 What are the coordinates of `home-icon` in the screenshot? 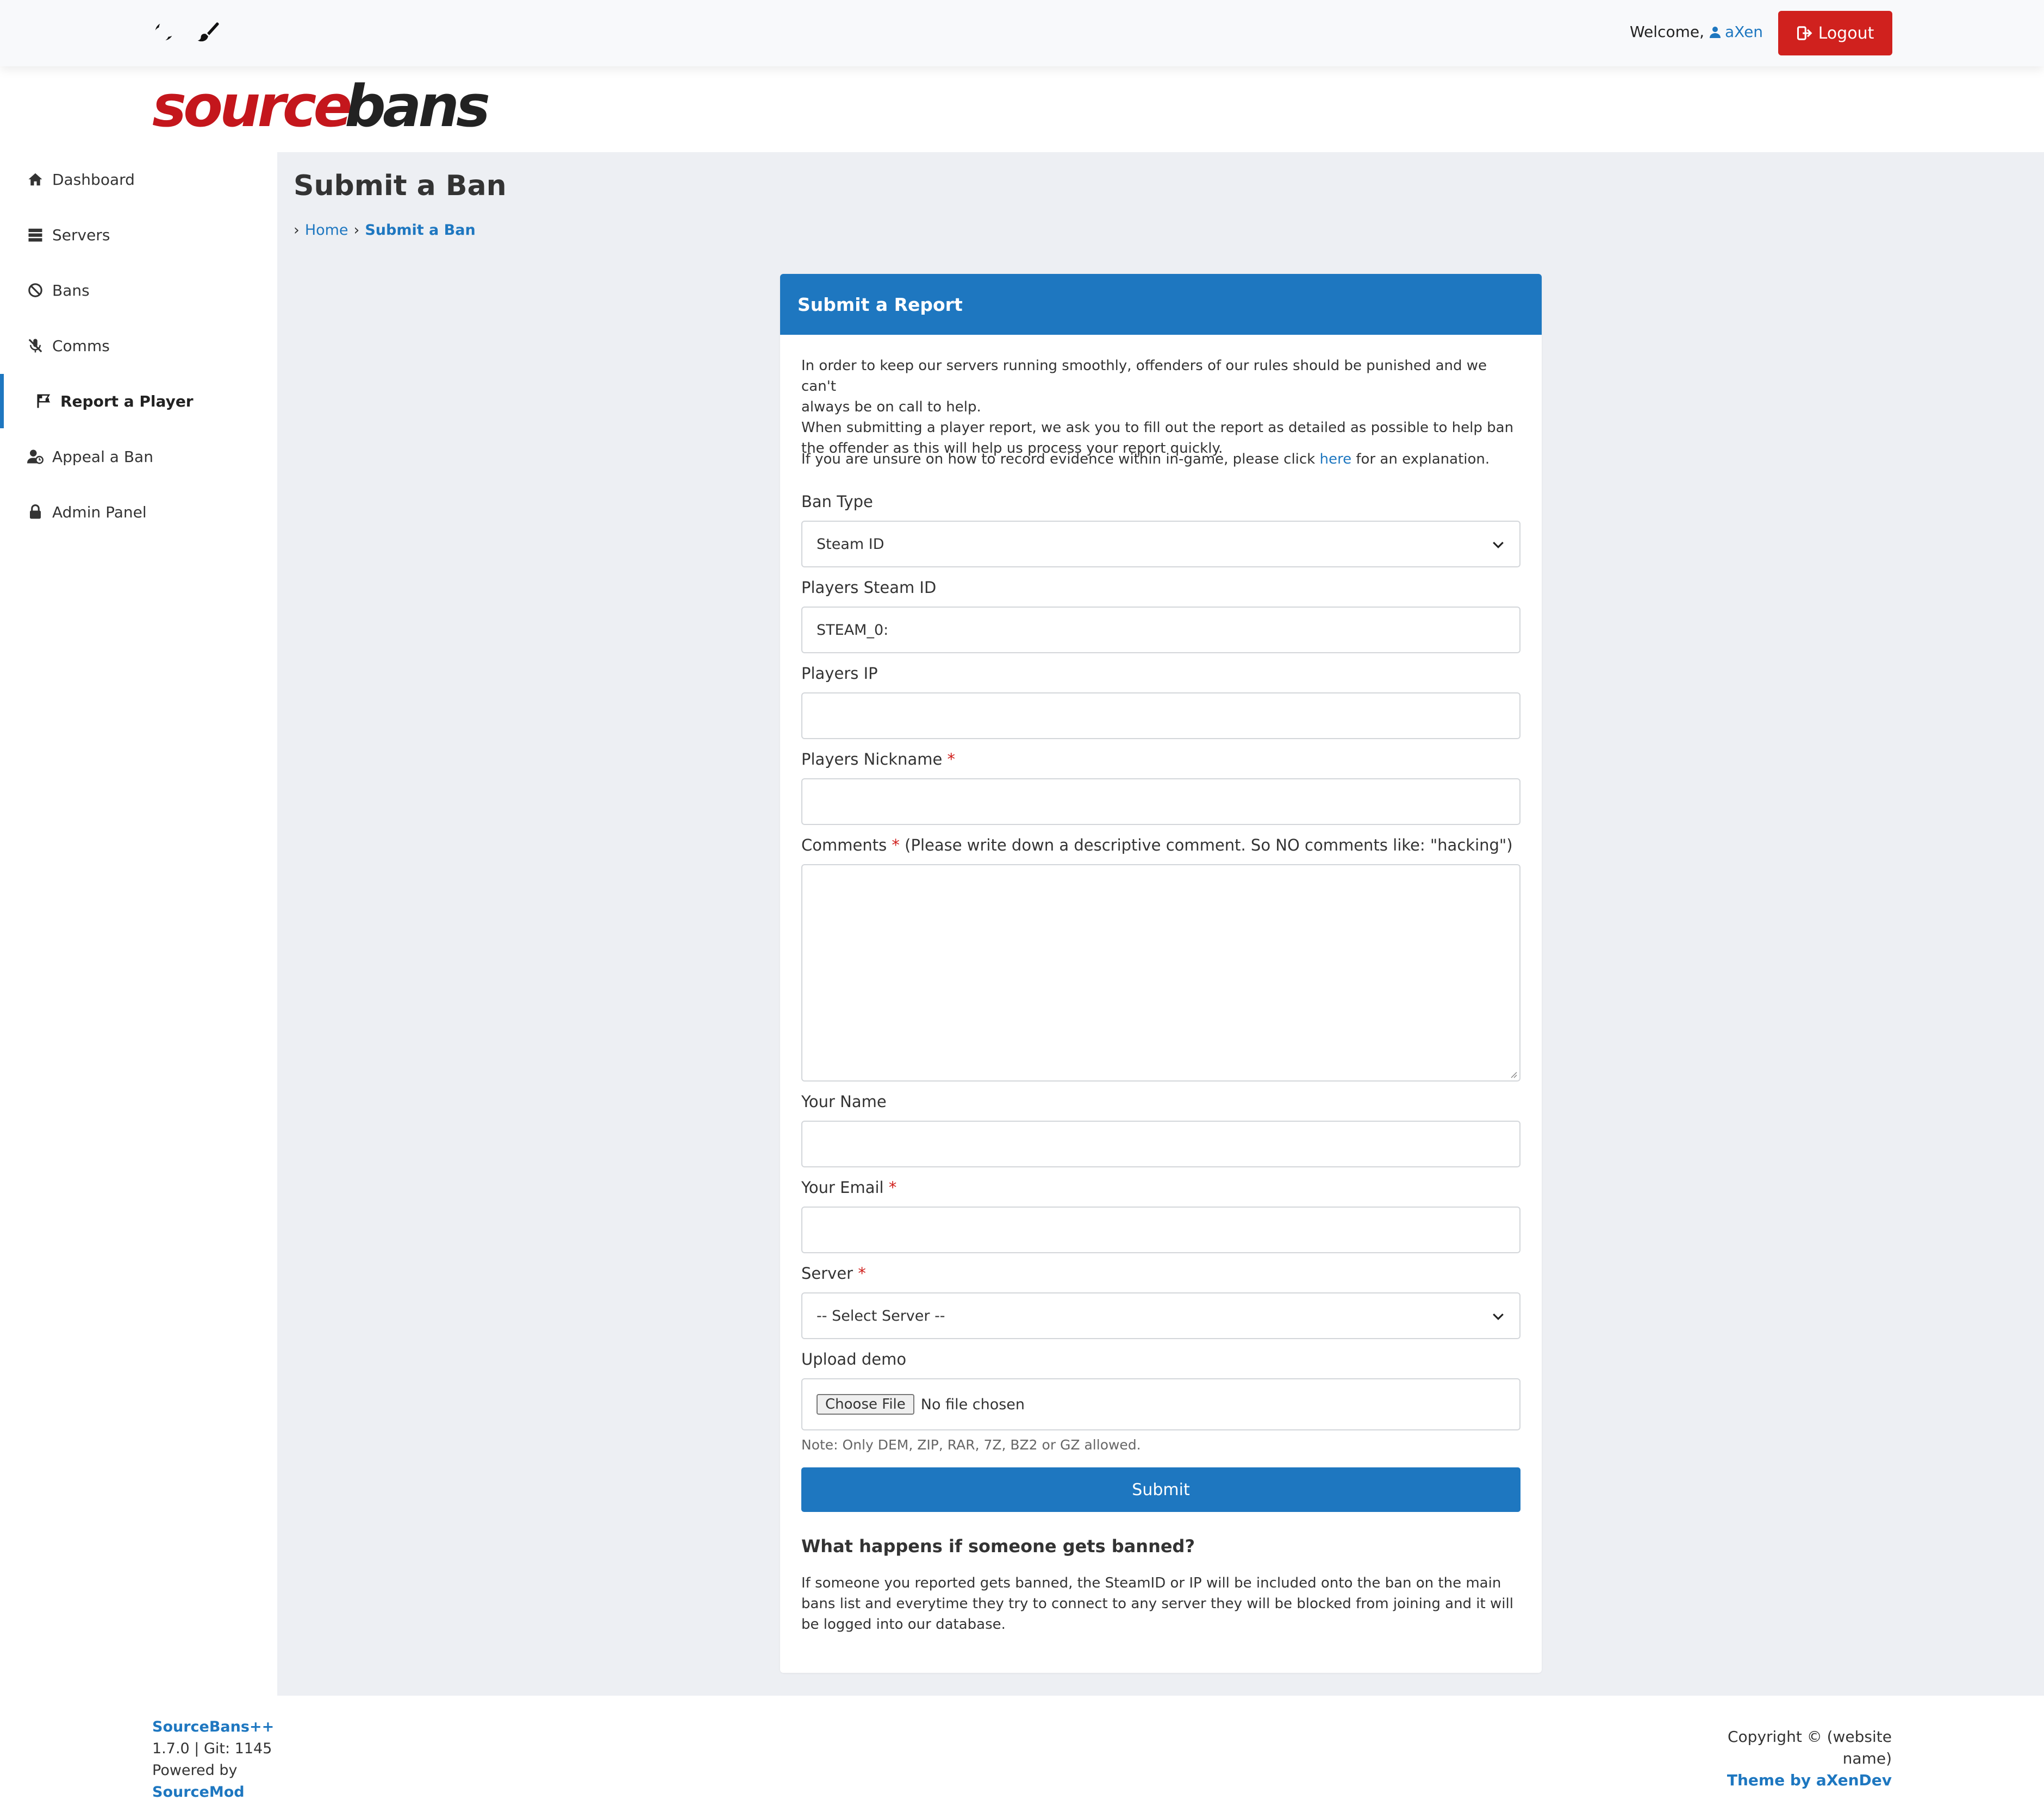 It's located at (35, 179).